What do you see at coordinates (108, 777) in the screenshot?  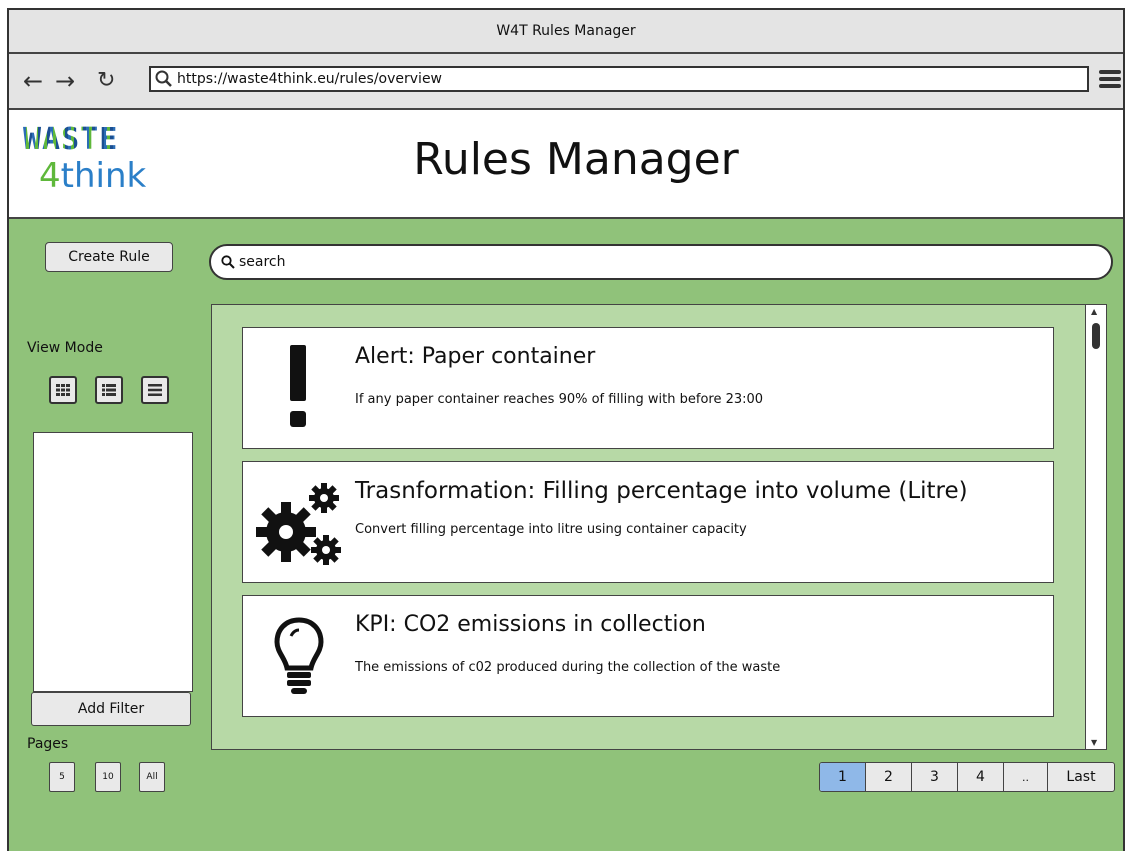 I see `page-size-10-button: 10` at bounding box center [108, 777].